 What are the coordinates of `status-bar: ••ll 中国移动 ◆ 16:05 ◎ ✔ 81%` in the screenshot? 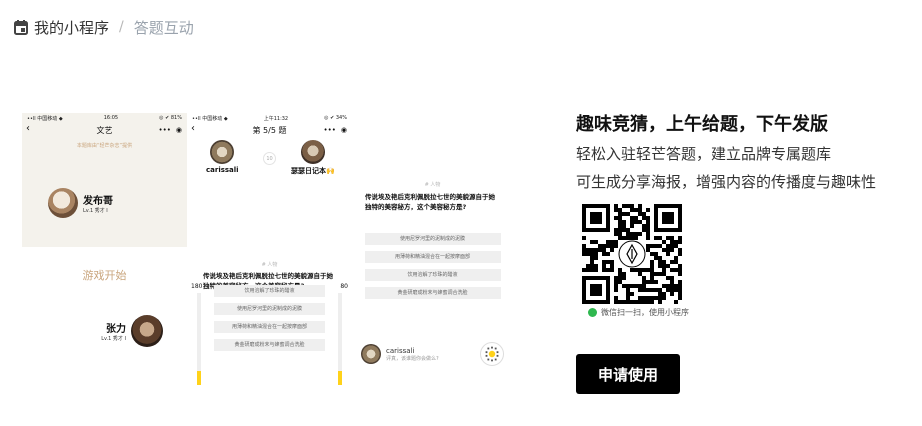 It's located at (104, 118).